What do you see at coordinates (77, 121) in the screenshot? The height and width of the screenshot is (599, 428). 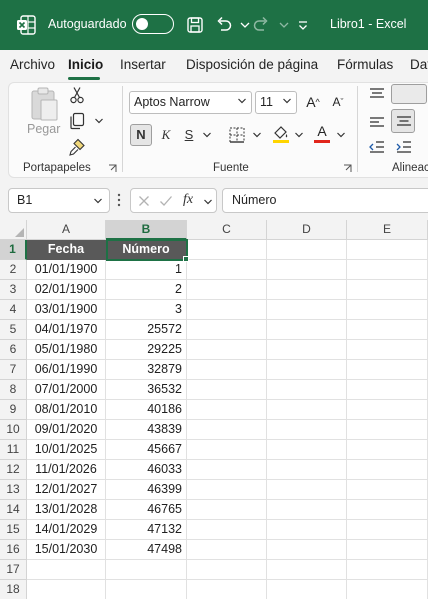 I see `copy-icon` at bounding box center [77, 121].